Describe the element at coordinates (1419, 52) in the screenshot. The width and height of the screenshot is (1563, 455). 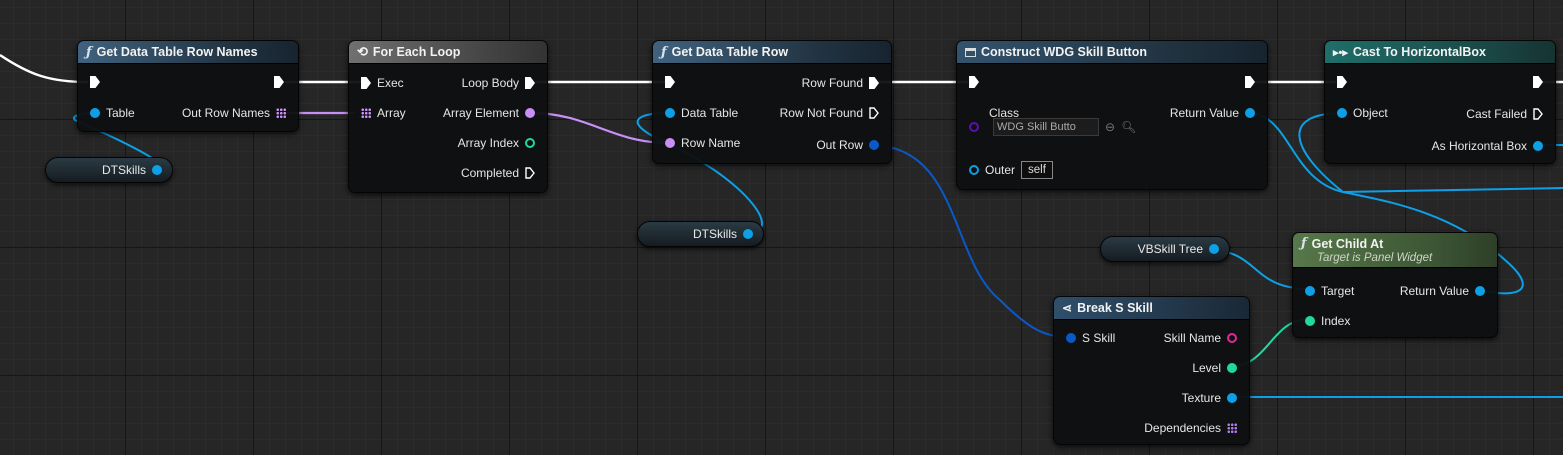
I see `node-title: Cast To HorizontalBox` at that location.